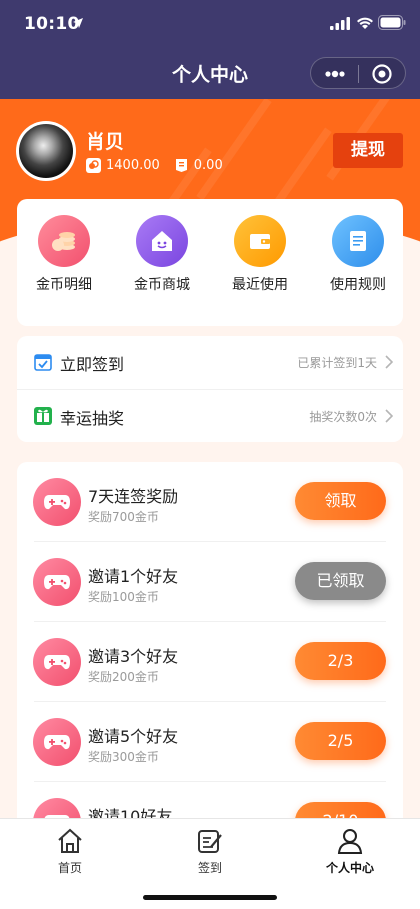 The image size is (420, 909). Describe the element at coordinates (133, 576) in the screenshot. I see `task-title: 邀请1个好友` at that location.